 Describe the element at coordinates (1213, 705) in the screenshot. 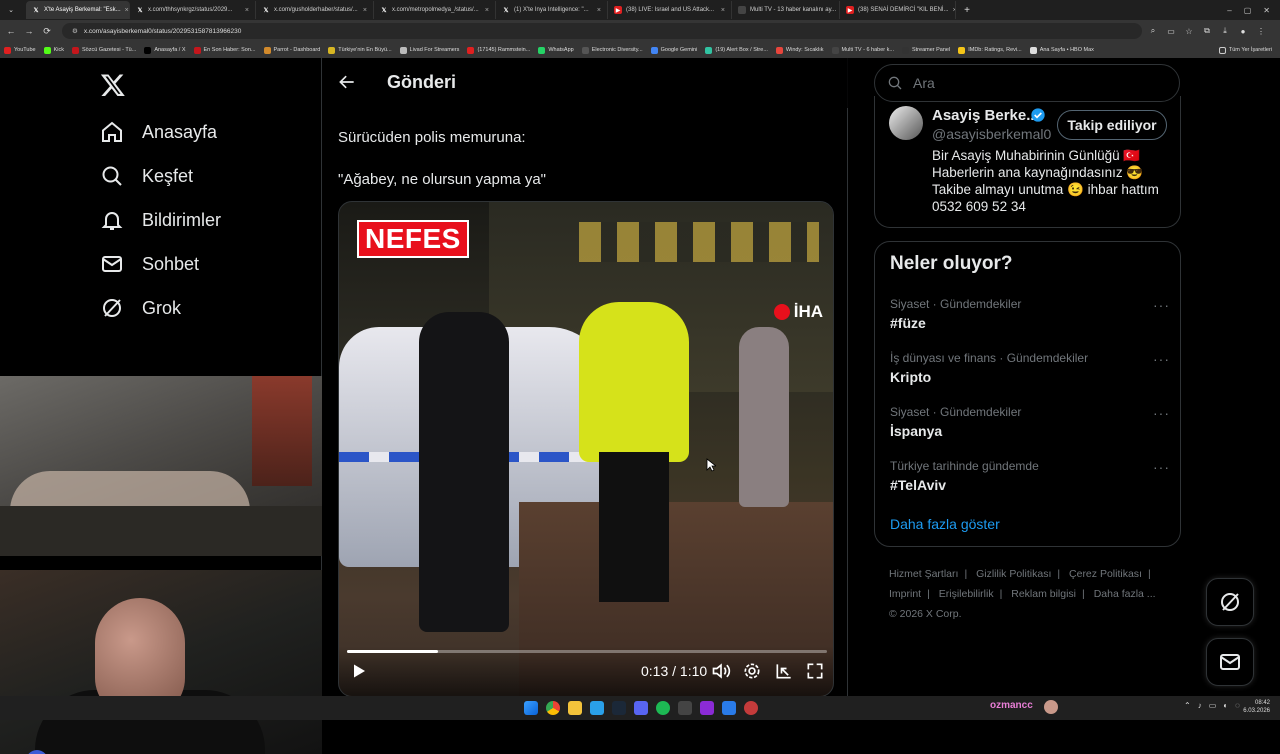

I see `network-icon: ▭` at that location.